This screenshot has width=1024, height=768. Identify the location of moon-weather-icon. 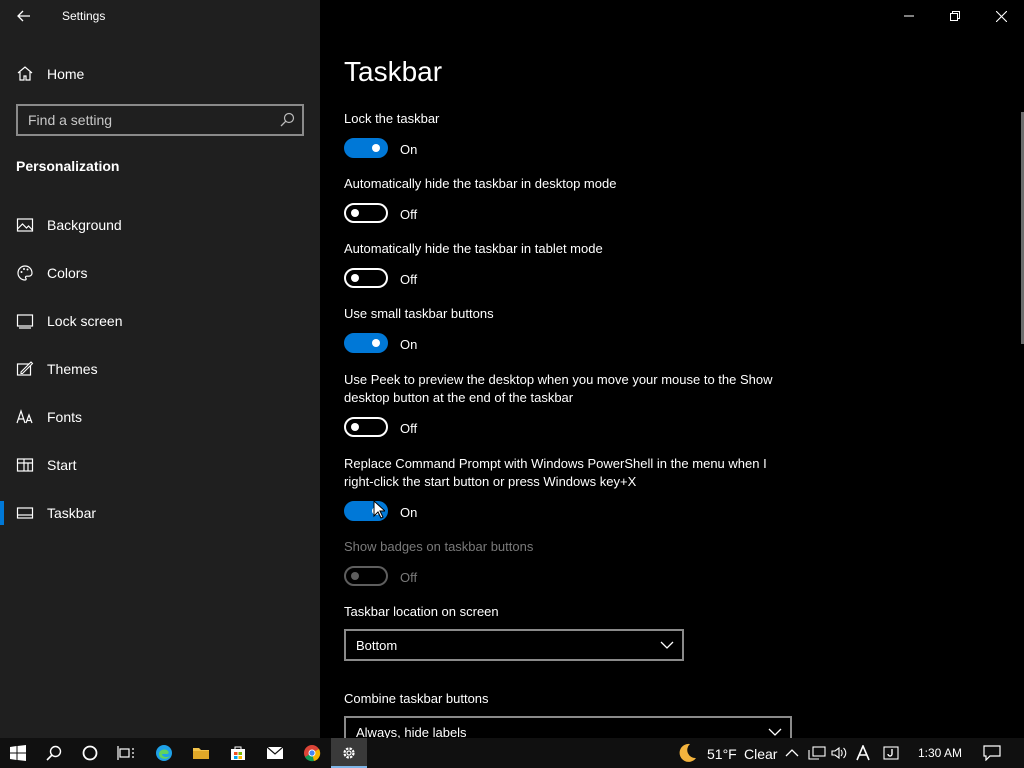
(687, 753).